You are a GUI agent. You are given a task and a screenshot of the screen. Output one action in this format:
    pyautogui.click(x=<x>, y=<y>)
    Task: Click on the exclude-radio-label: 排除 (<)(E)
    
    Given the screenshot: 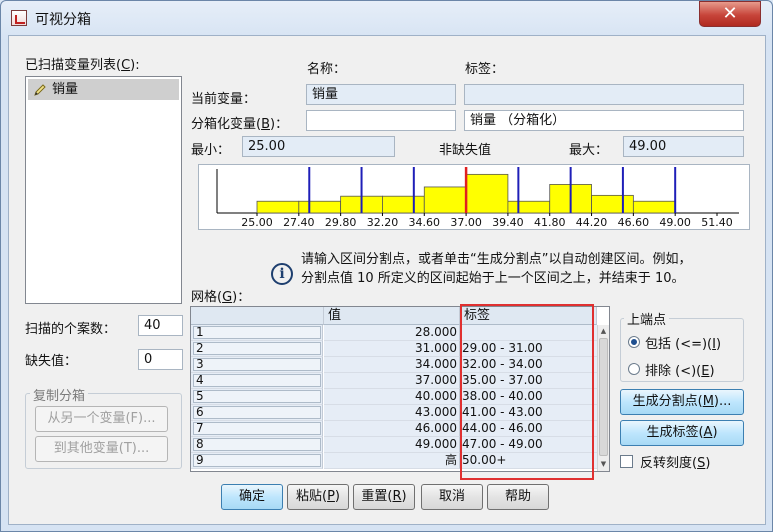 What is the action you would take?
    pyautogui.click(x=680, y=371)
    